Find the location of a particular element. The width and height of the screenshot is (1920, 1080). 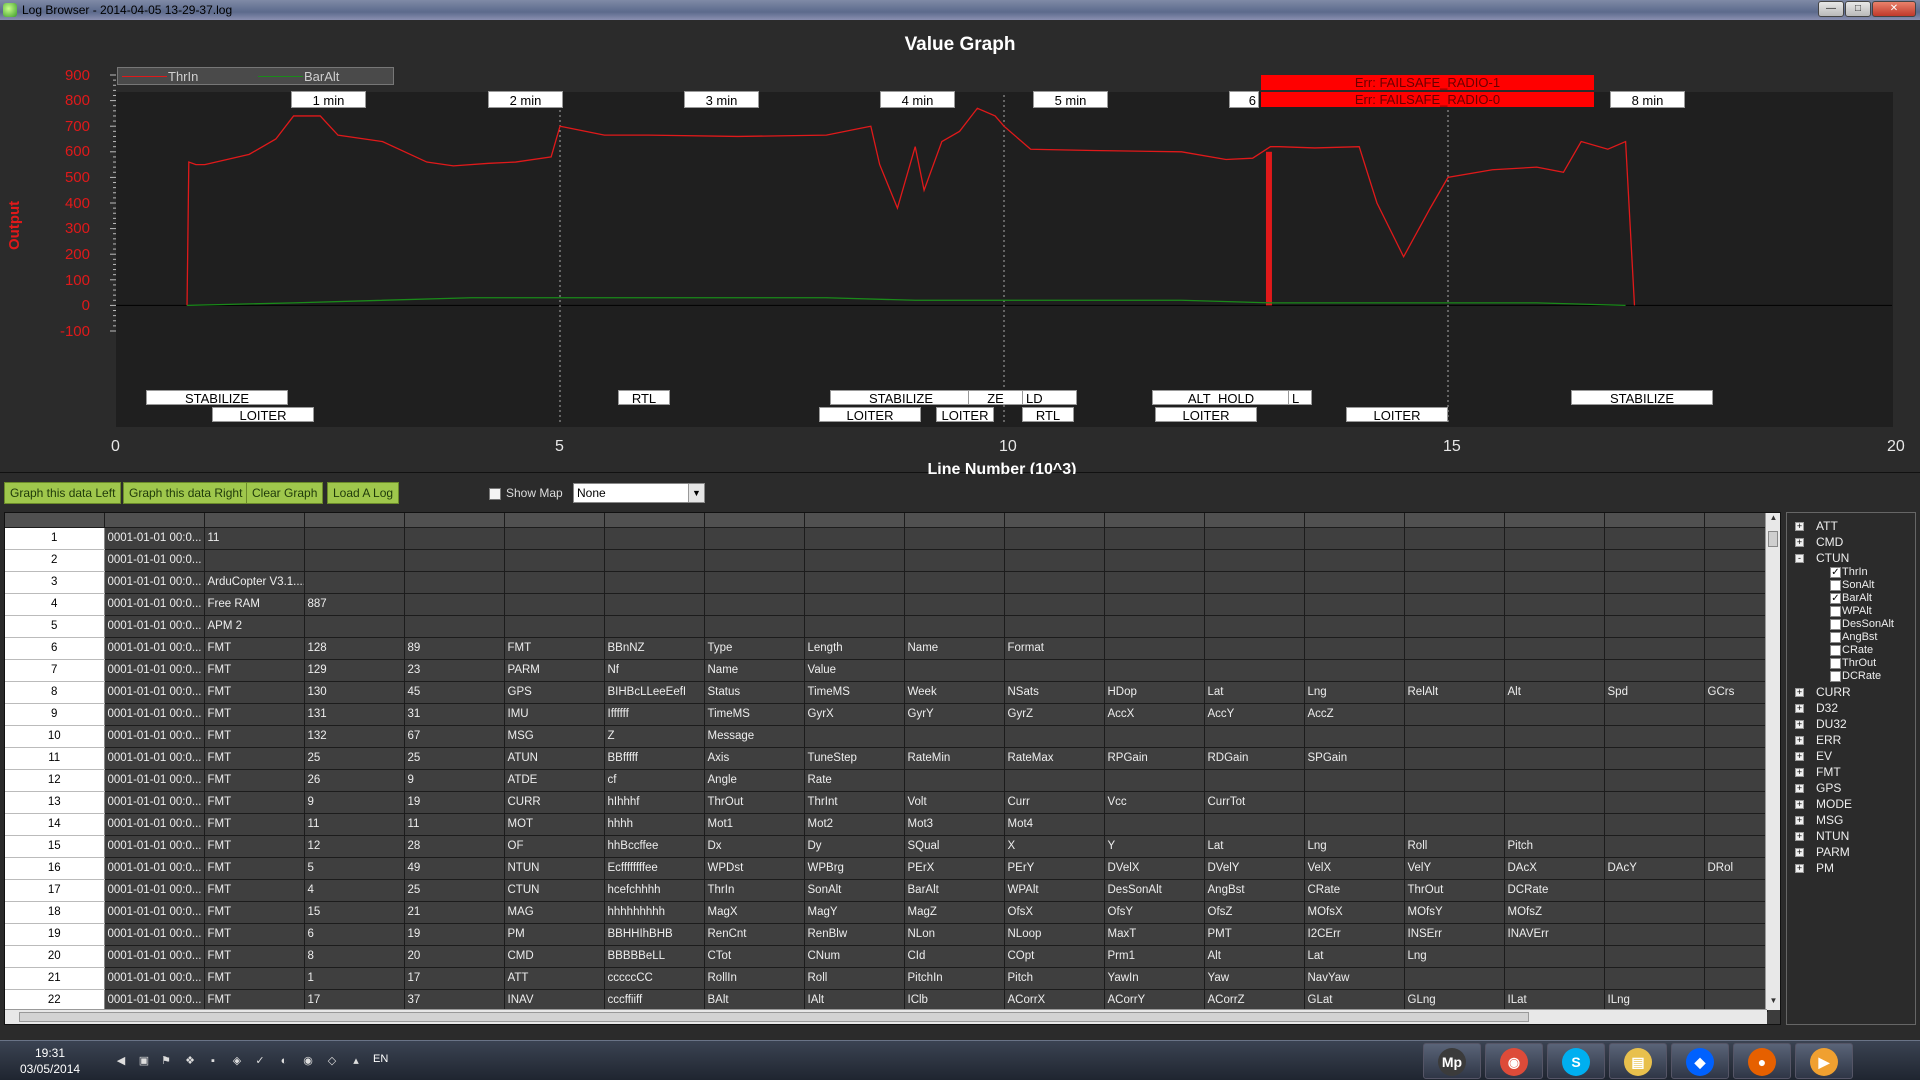

table-cell: 37 is located at coordinates (454, 1000).